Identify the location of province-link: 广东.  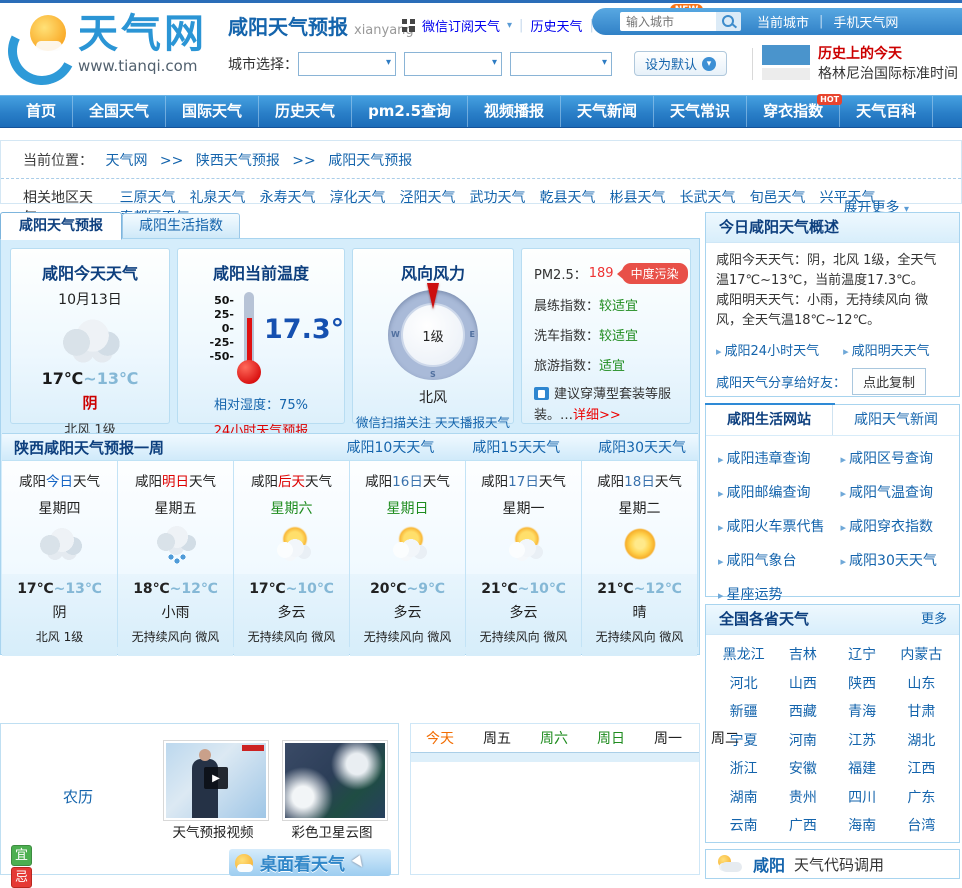
(921, 798).